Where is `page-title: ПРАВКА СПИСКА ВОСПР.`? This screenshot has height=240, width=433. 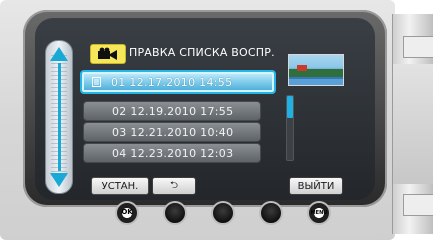
page-title: ПРАВКА СПИСКА ВОСПР. is located at coordinates (202, 52).